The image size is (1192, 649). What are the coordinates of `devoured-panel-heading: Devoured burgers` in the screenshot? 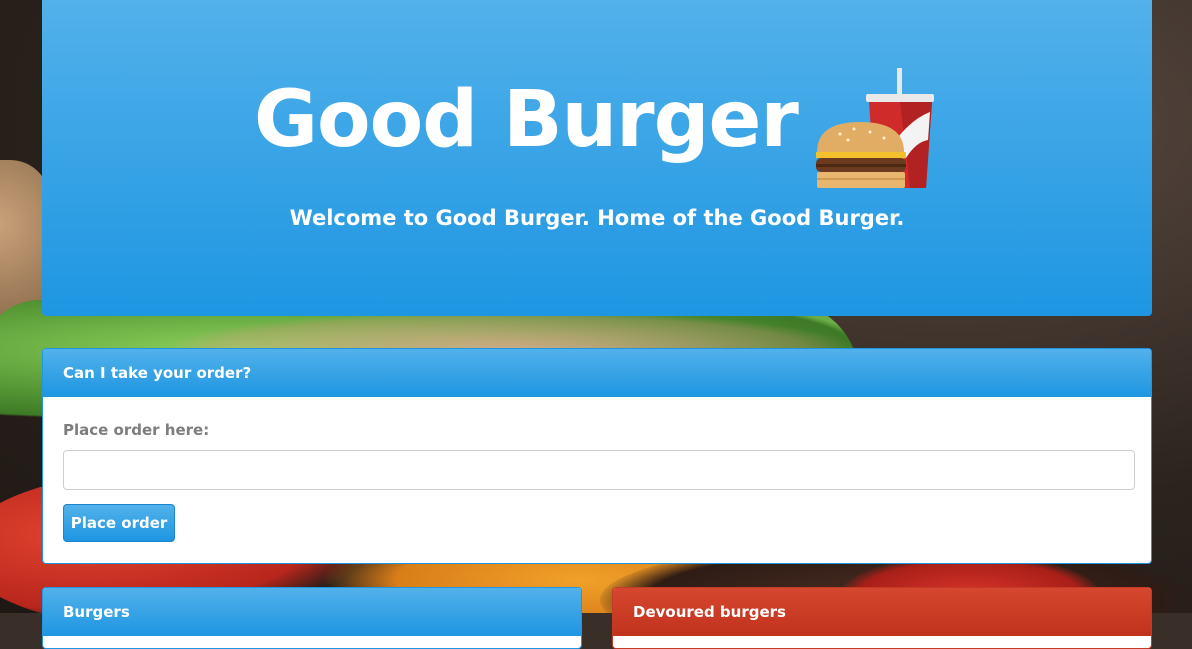 It's located at (882, 612).